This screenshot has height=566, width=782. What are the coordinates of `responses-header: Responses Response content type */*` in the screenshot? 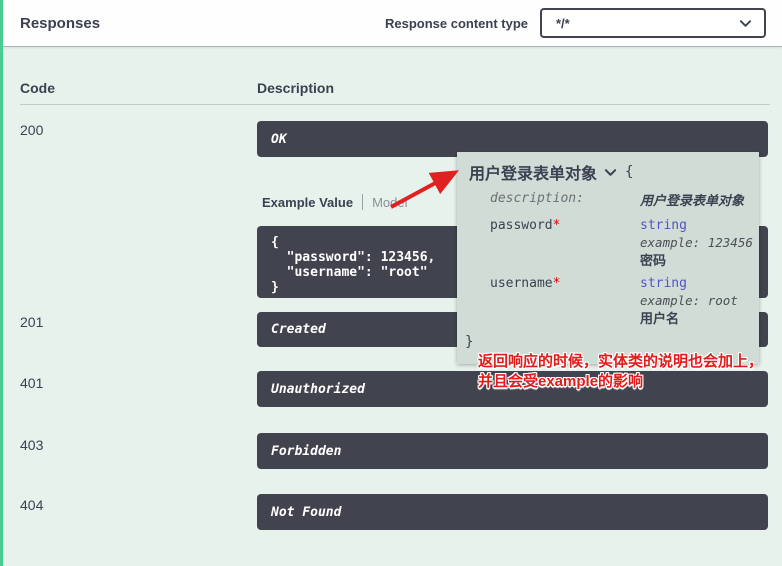 It's located at (391, 23).